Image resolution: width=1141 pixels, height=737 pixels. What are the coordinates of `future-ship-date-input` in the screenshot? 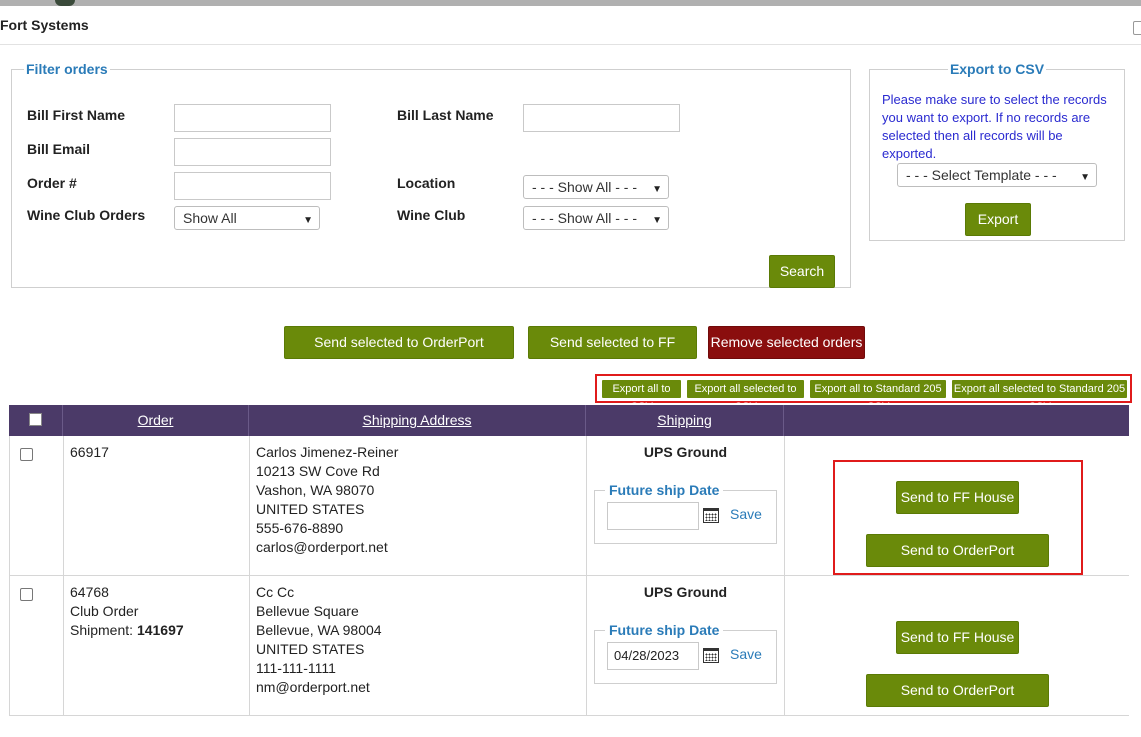 It's located at (653, 516).